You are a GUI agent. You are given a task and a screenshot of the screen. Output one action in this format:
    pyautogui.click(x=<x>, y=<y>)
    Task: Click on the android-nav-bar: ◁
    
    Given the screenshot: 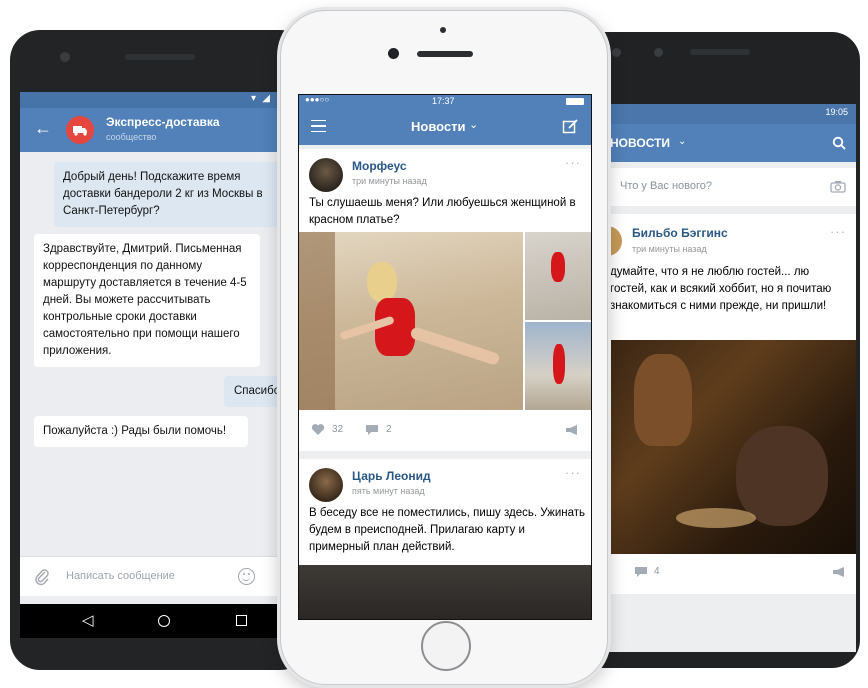 What is the action you would take?
    pyautogui.click(x=161, y=621)
    